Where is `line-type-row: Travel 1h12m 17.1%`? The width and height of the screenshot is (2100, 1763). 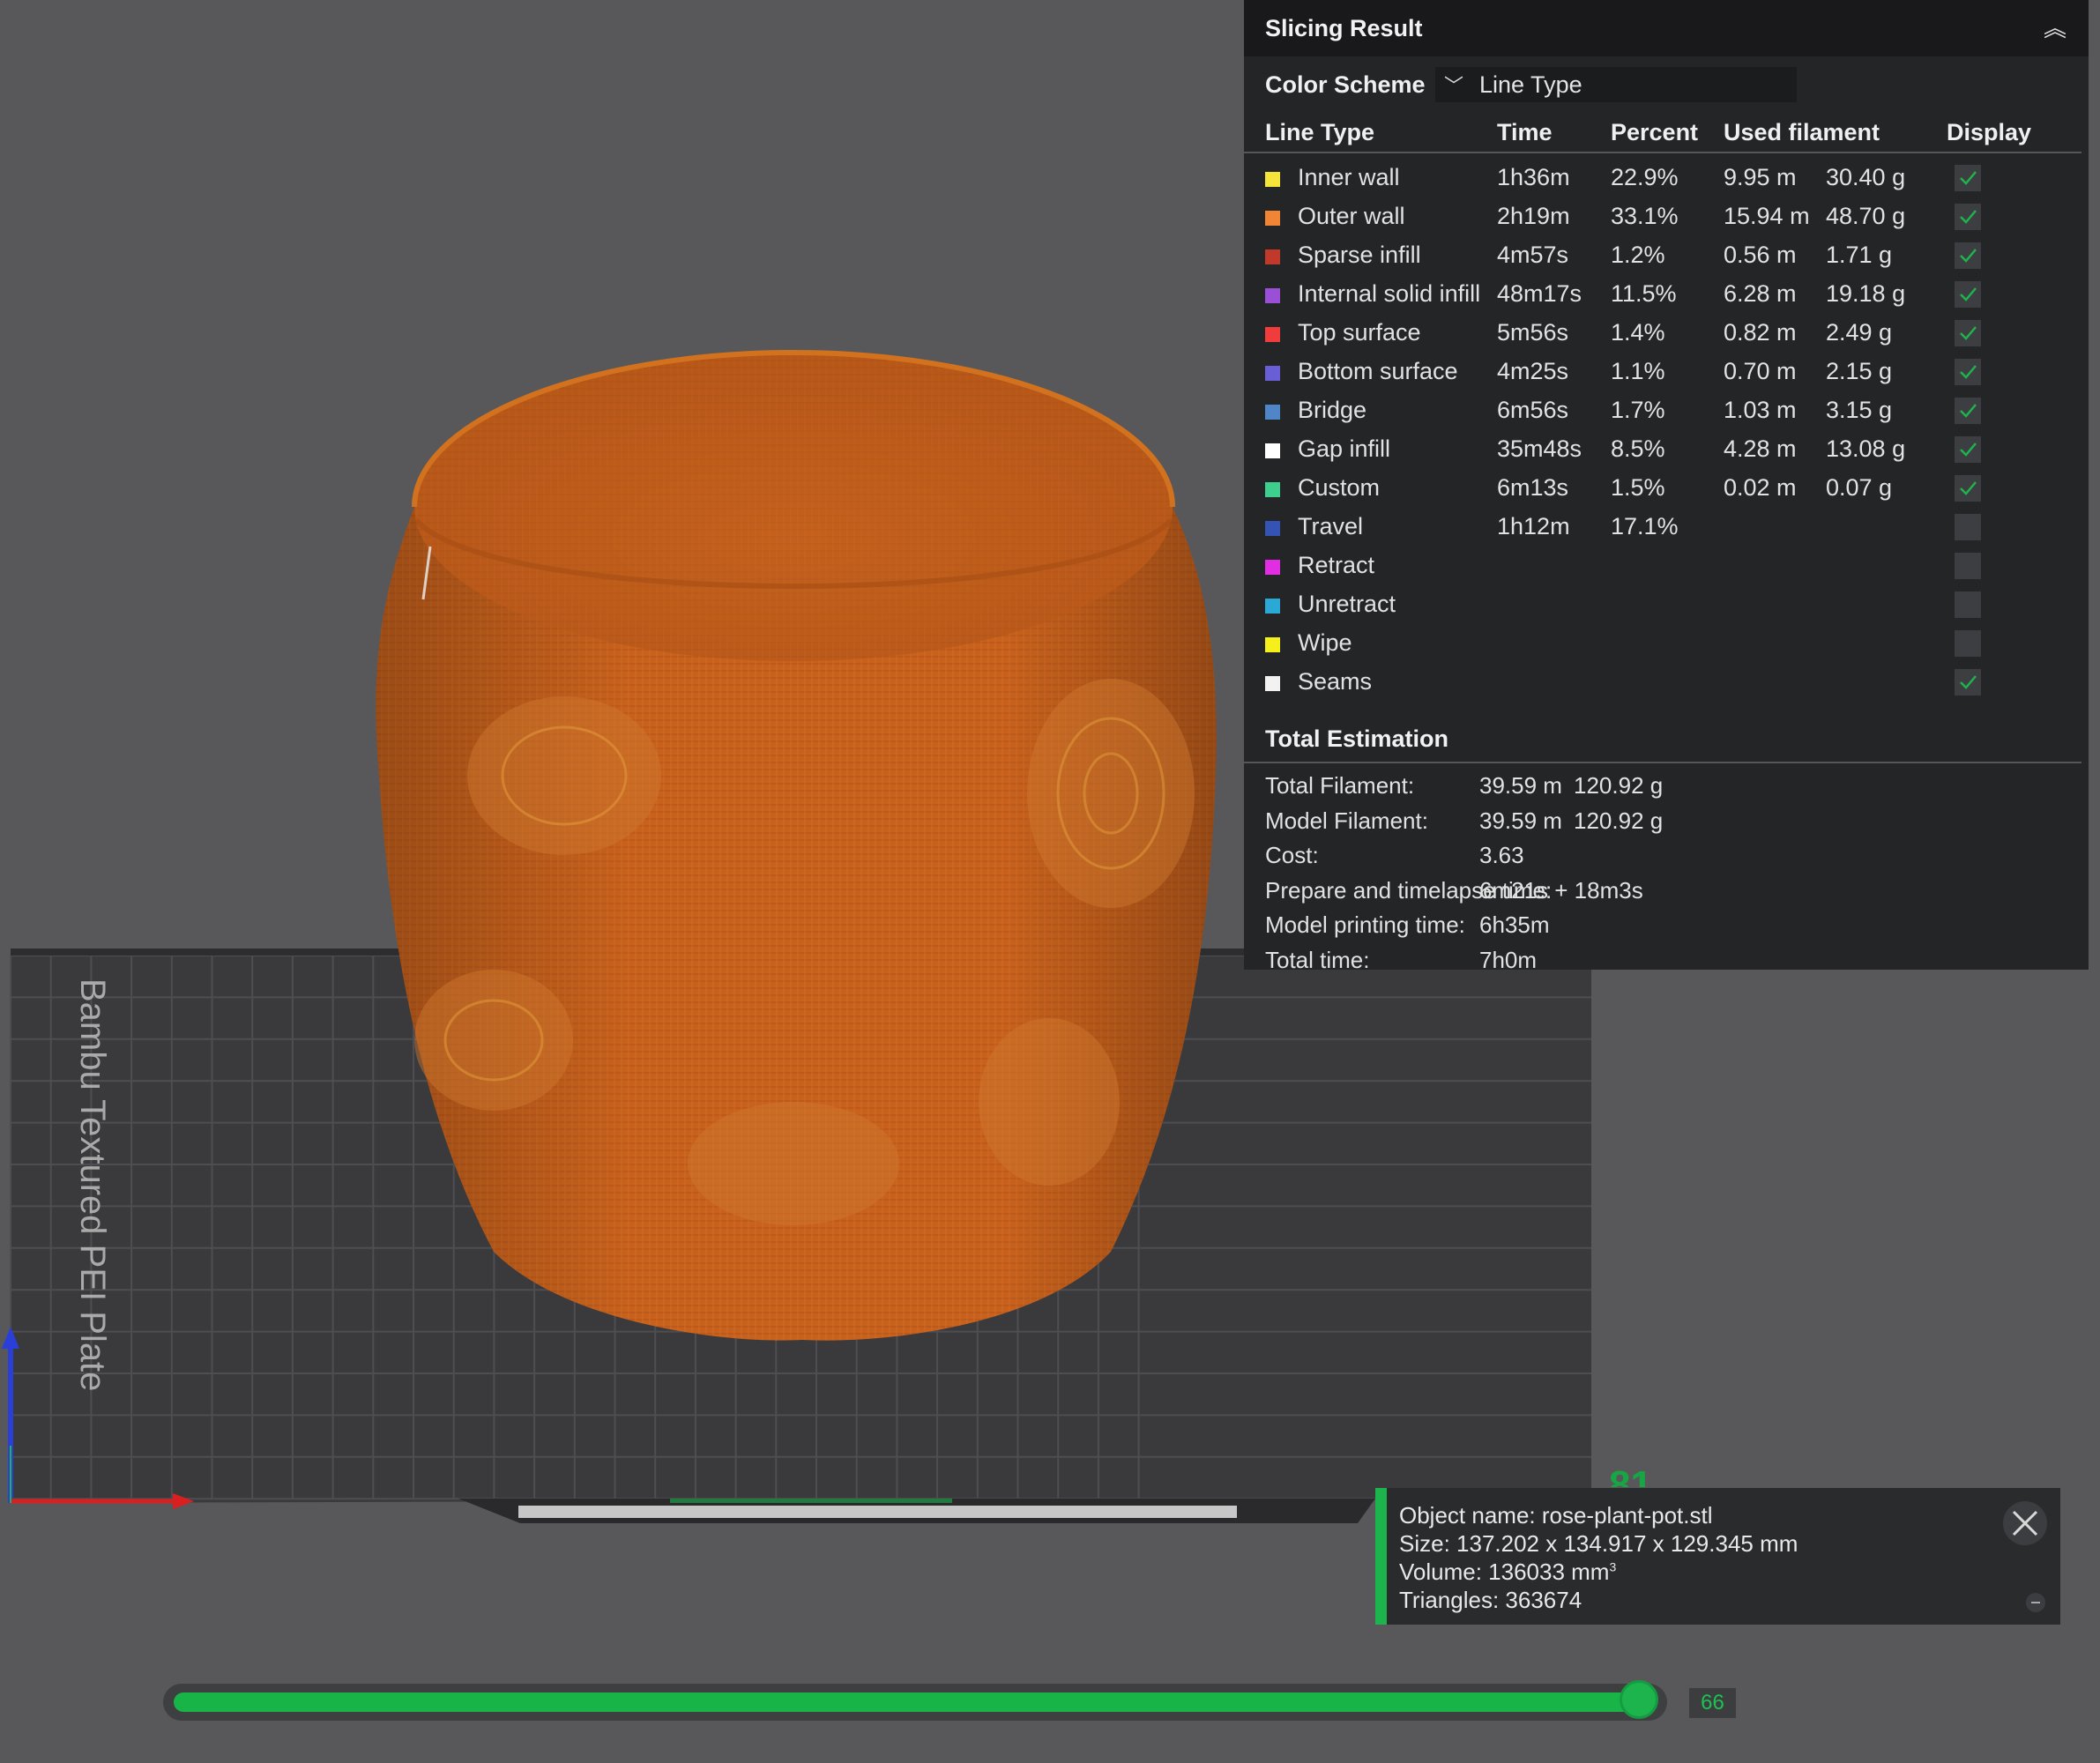 line-type-row: Travel 1h12m 17.1% is located at coordinates (1666, 527).